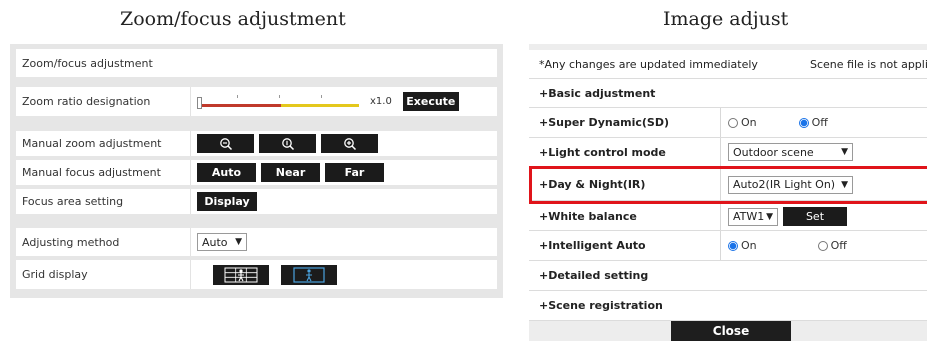  I want to click on focus-auto-button: Auto, so click(226, 172).